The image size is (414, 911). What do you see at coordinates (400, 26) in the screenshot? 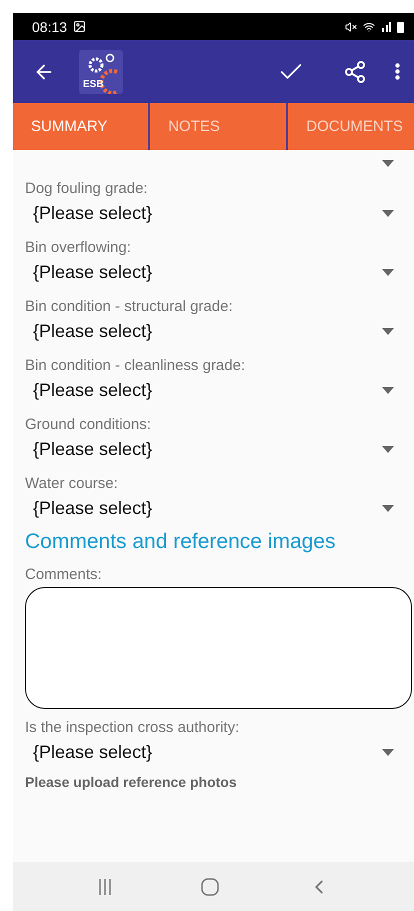
I see `battery-icon` at bounding box center [400, 26].